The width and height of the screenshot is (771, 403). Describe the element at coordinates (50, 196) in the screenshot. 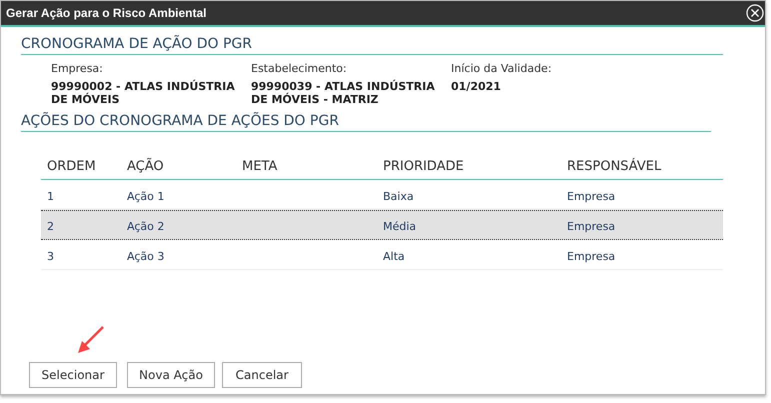

I see `table-cell: 1` at that location.